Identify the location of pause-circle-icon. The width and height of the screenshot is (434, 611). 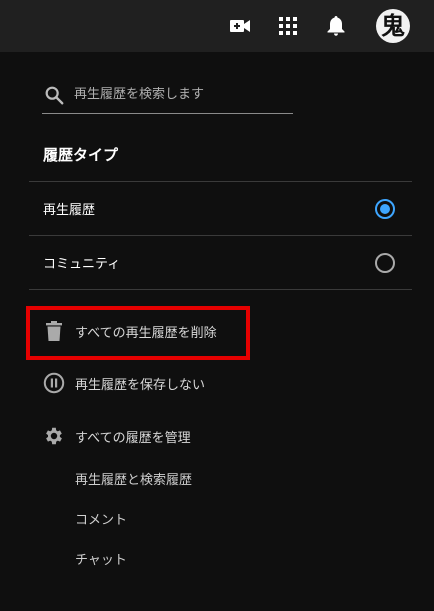
(54, 383).